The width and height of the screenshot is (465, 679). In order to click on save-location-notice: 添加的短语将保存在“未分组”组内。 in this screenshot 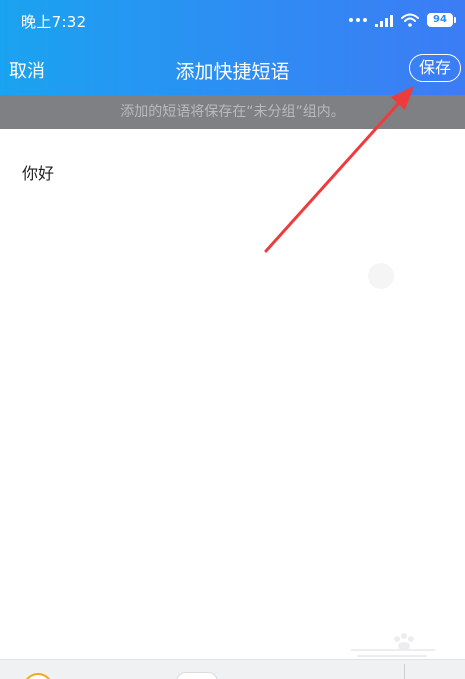, I will do `click(232, 112)`.